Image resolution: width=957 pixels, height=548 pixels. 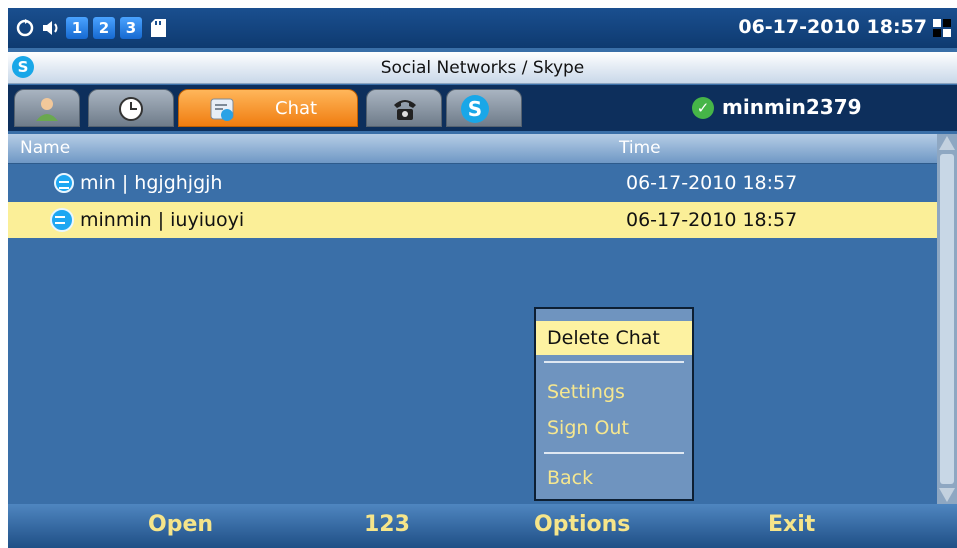 What do you see at coordinates (104, 28) in the screenshot?
I see `indicator-2: 2` at bounding box center [104, 28].